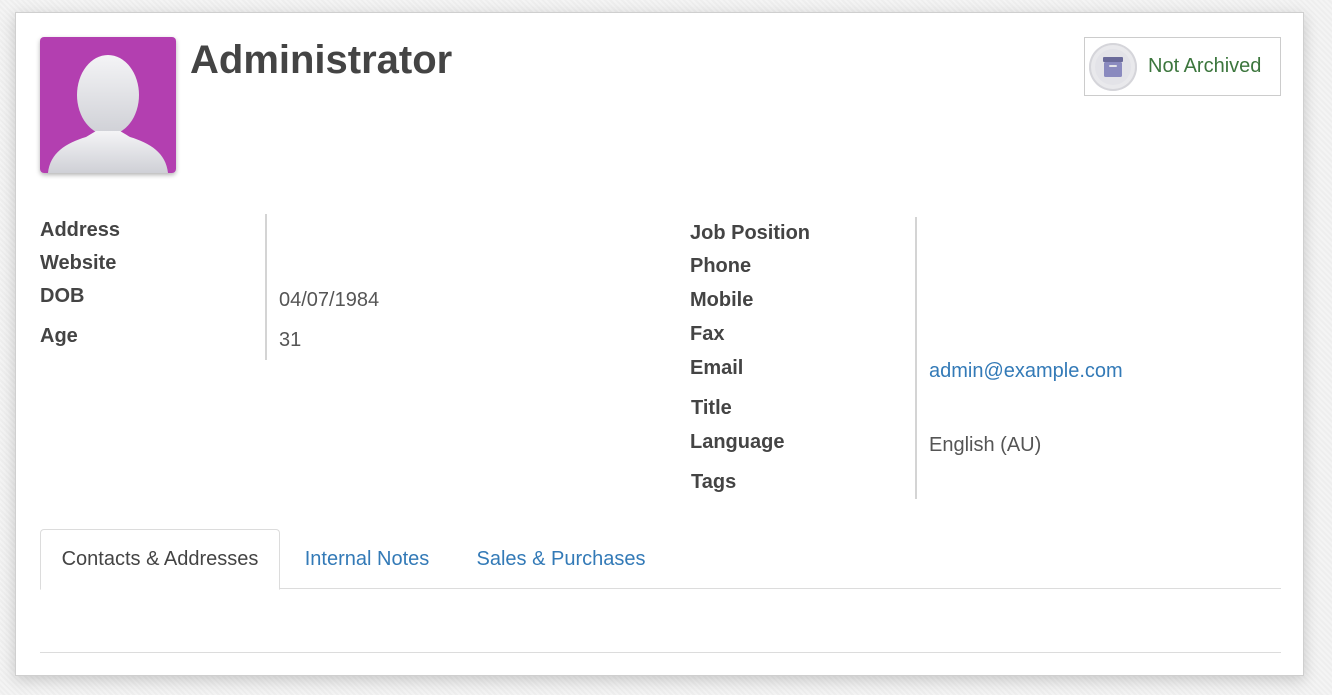 Image resolution: width=1332 pixels, height=695 pixels. Describe the element at coordinates (750, 233) in the screenshot. I see `job-position-label: Job Position` at that location.